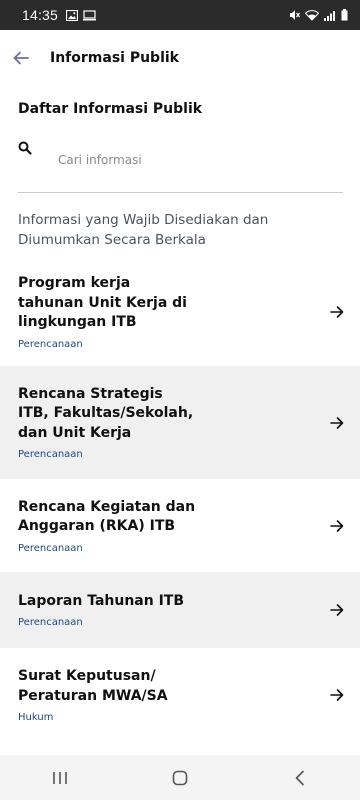 The image size is (360, 800). I want to click on back-button, so click(22, 58).